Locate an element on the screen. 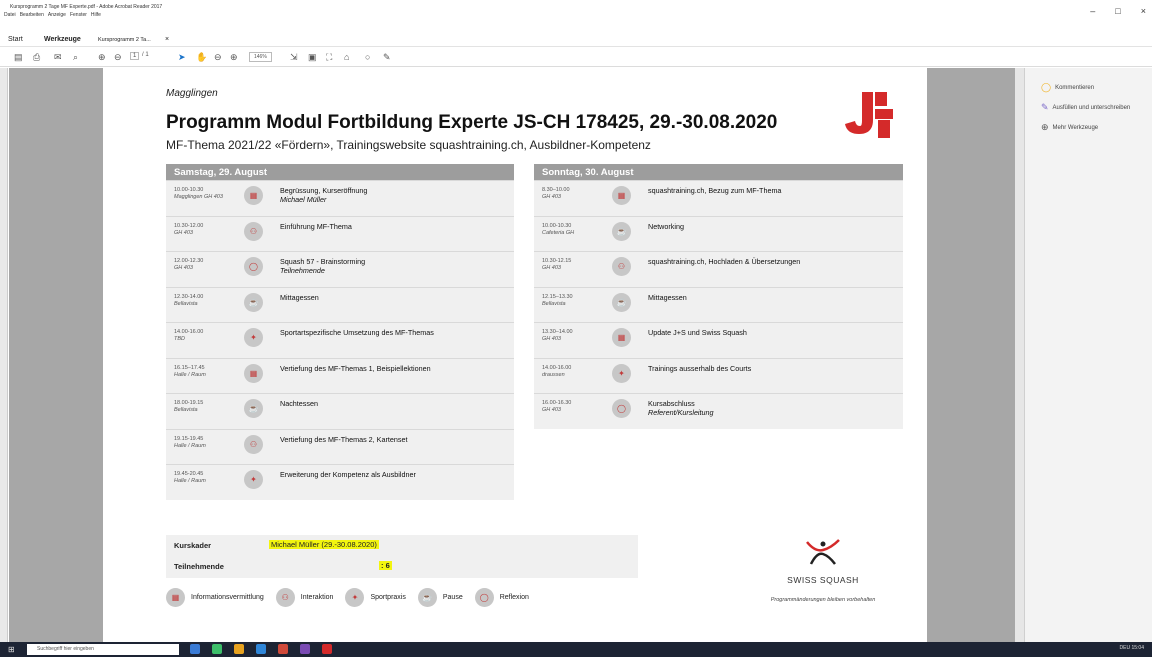 This screenshot has height=657, width=1152. item-location: Halle / Raum is located at coordinates (190, 374).